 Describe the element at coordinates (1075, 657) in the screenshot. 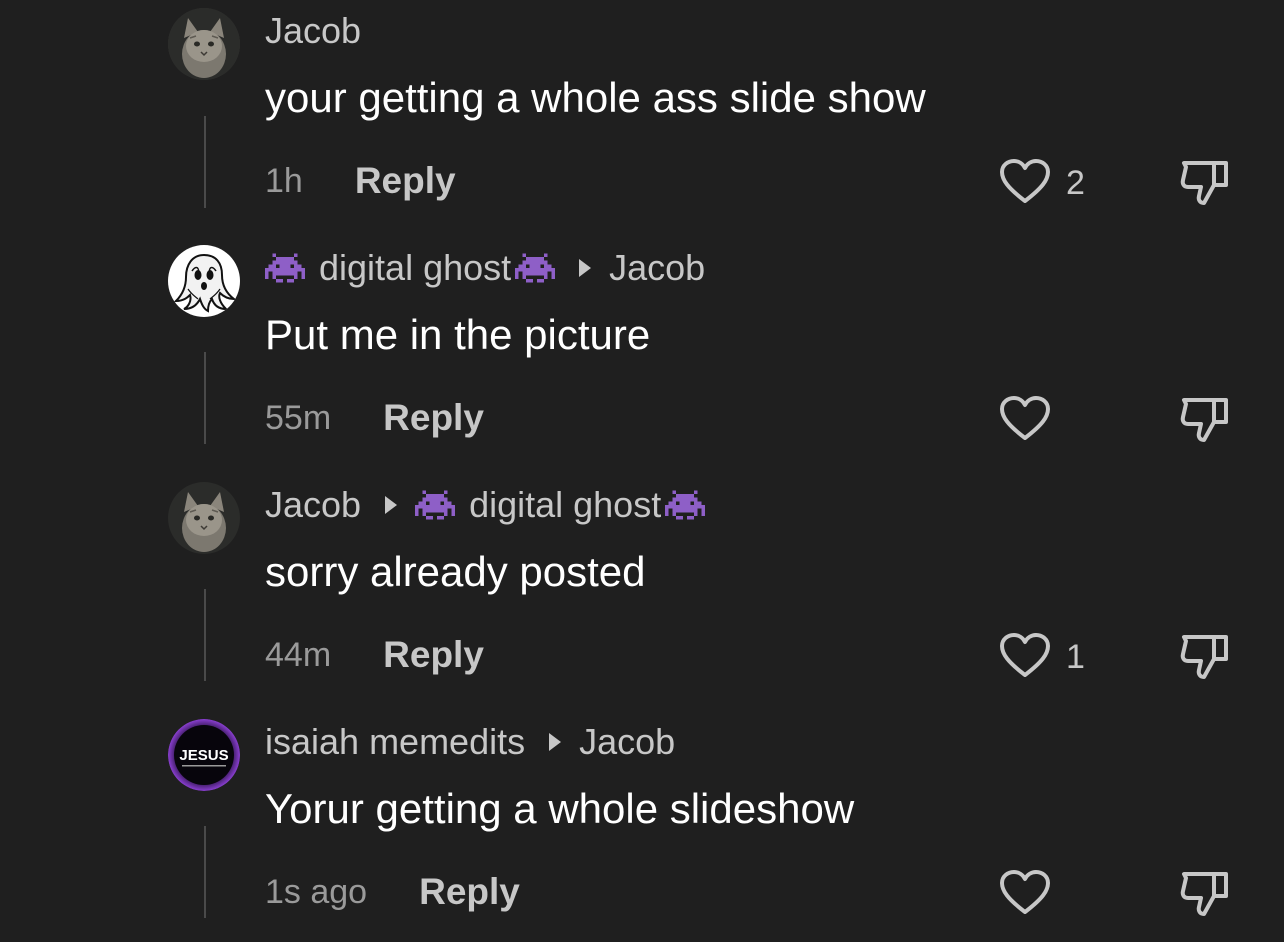

I see `like-count: 1` at that location.